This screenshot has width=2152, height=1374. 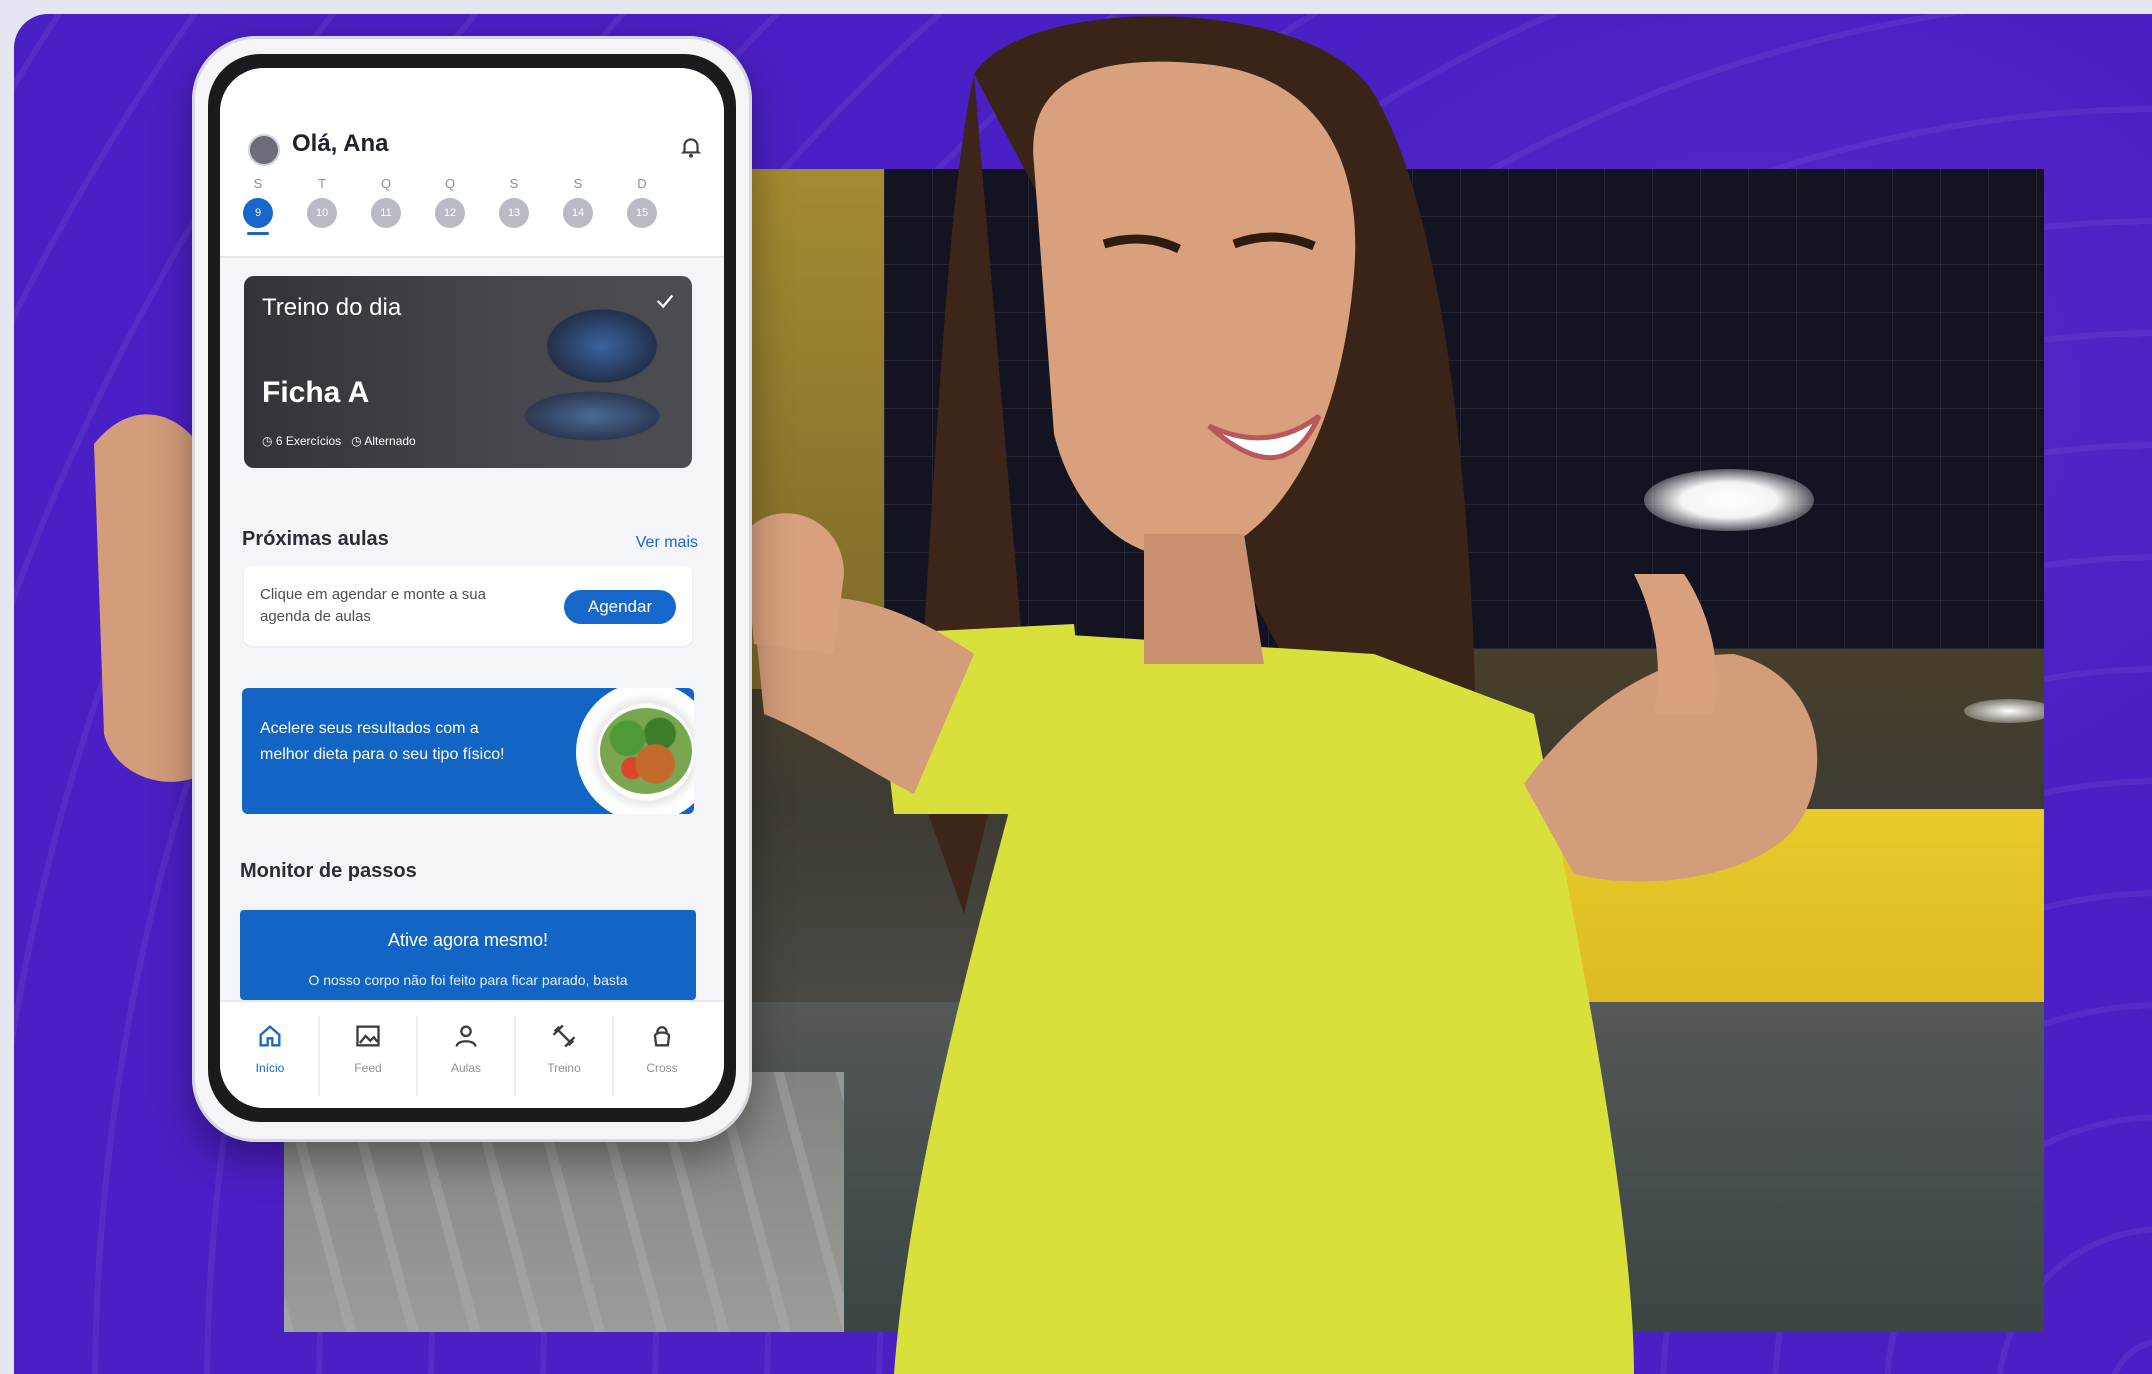 I want to click on check-icon, so click(x=665, y=301).